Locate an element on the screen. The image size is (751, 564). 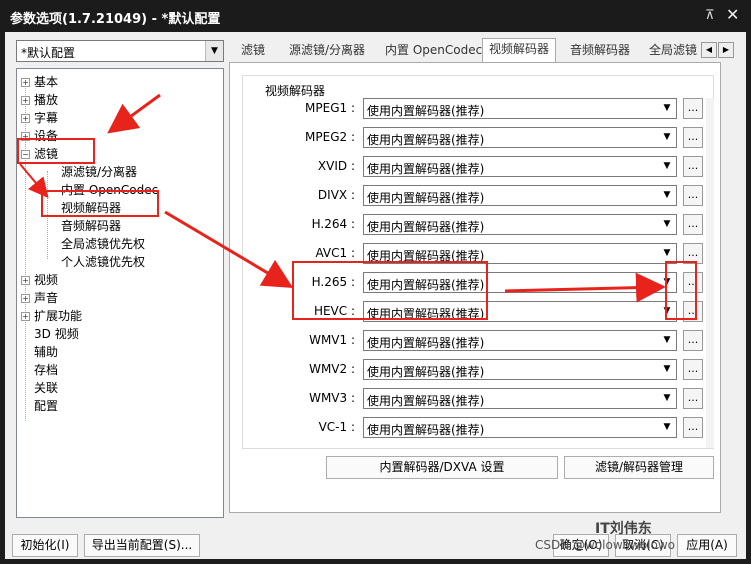
arrow-to-video-decoder is located at coordinates (34, 181).